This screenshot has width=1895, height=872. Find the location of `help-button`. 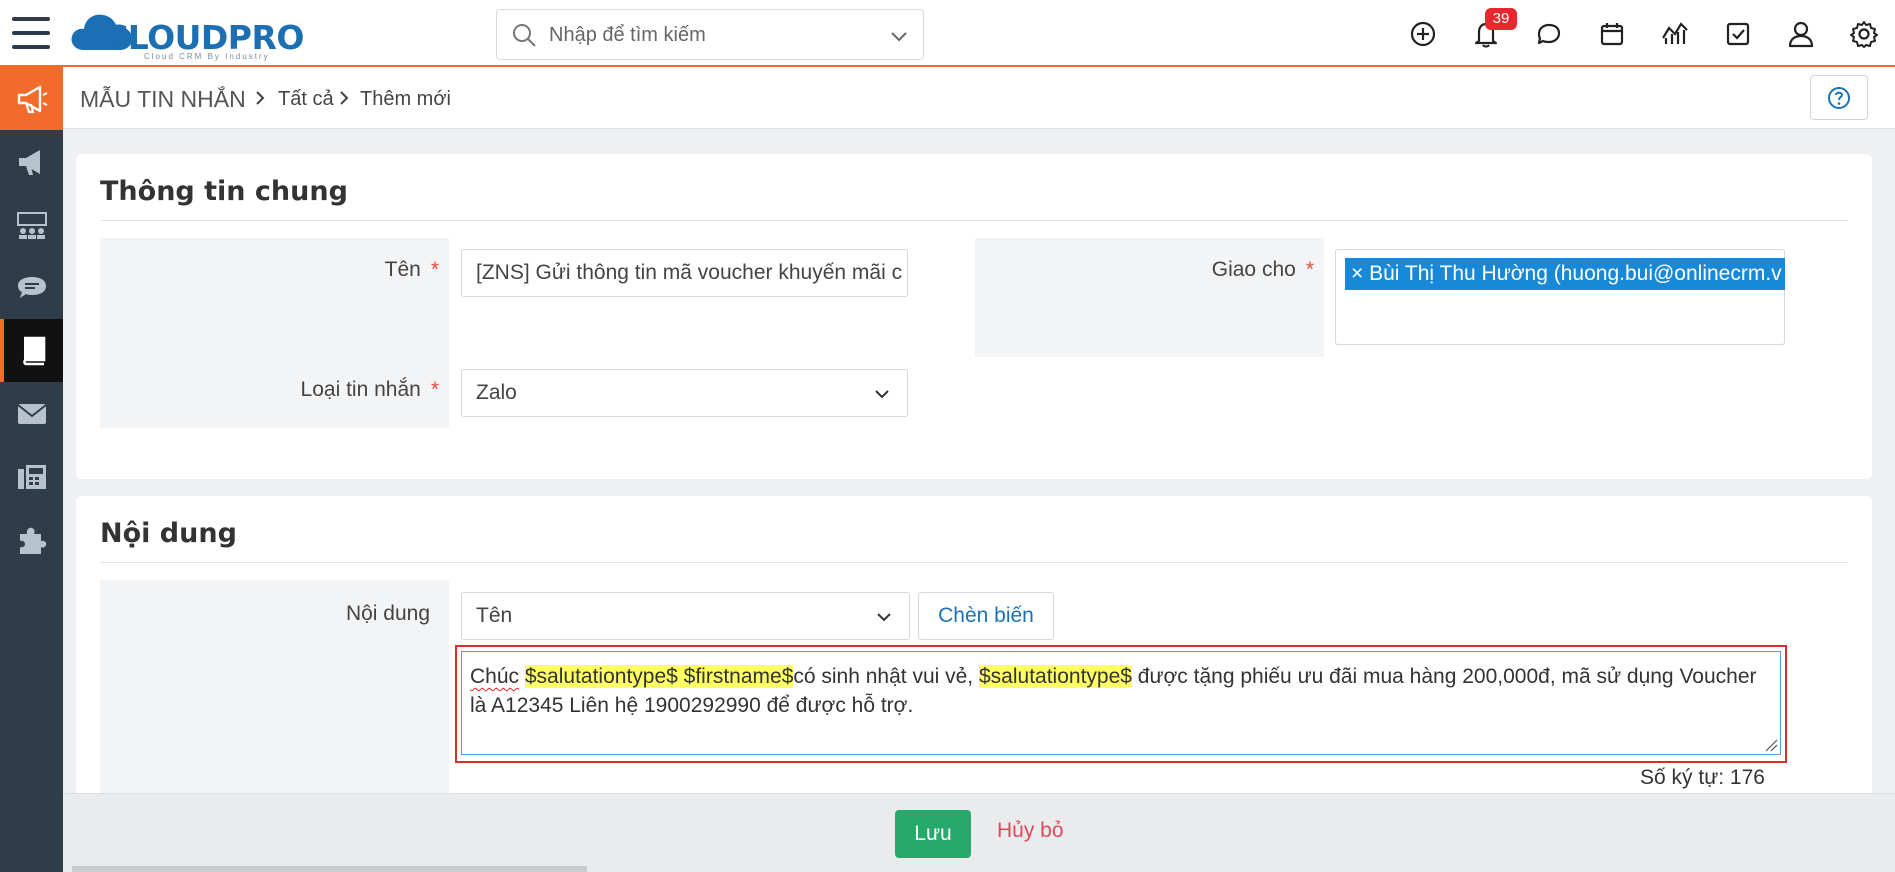

help-button is located at coordinates (1839, 97).